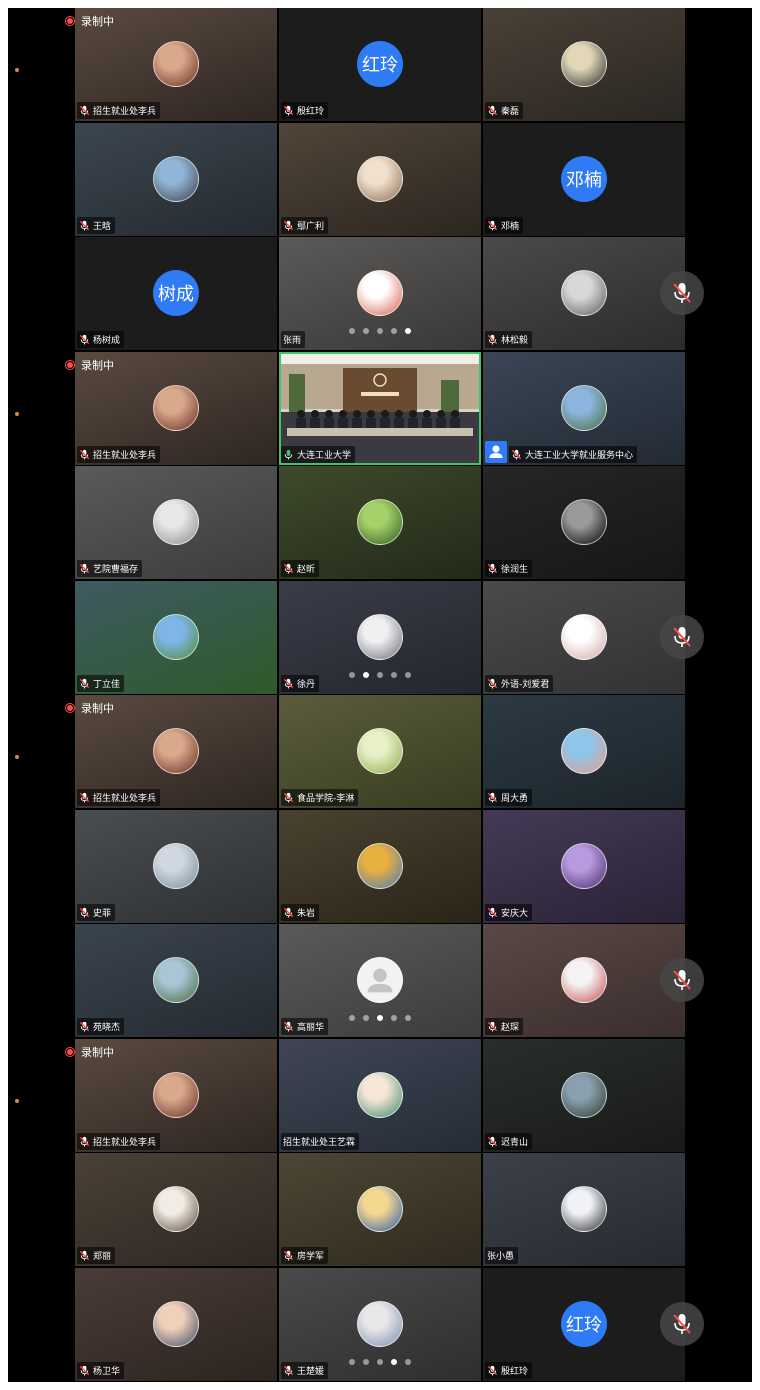 This screenshot has height=1390, width=760. I want to click on participant-tile: 王楚媛, so click(380, 1324).